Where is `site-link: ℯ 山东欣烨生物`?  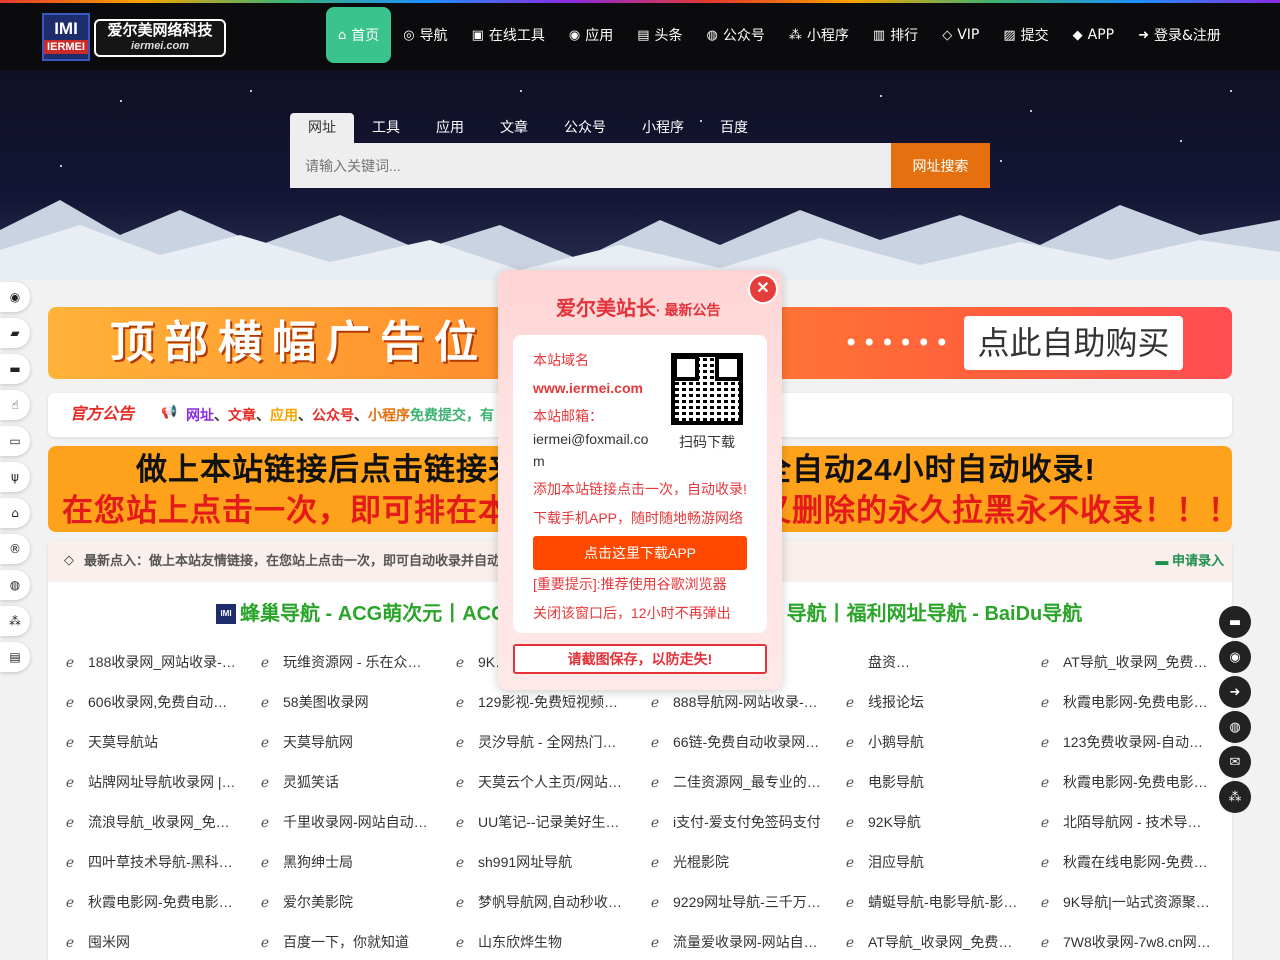 site-link: ℯ 山东欣烨生物 is located at coordinates (549, 942).